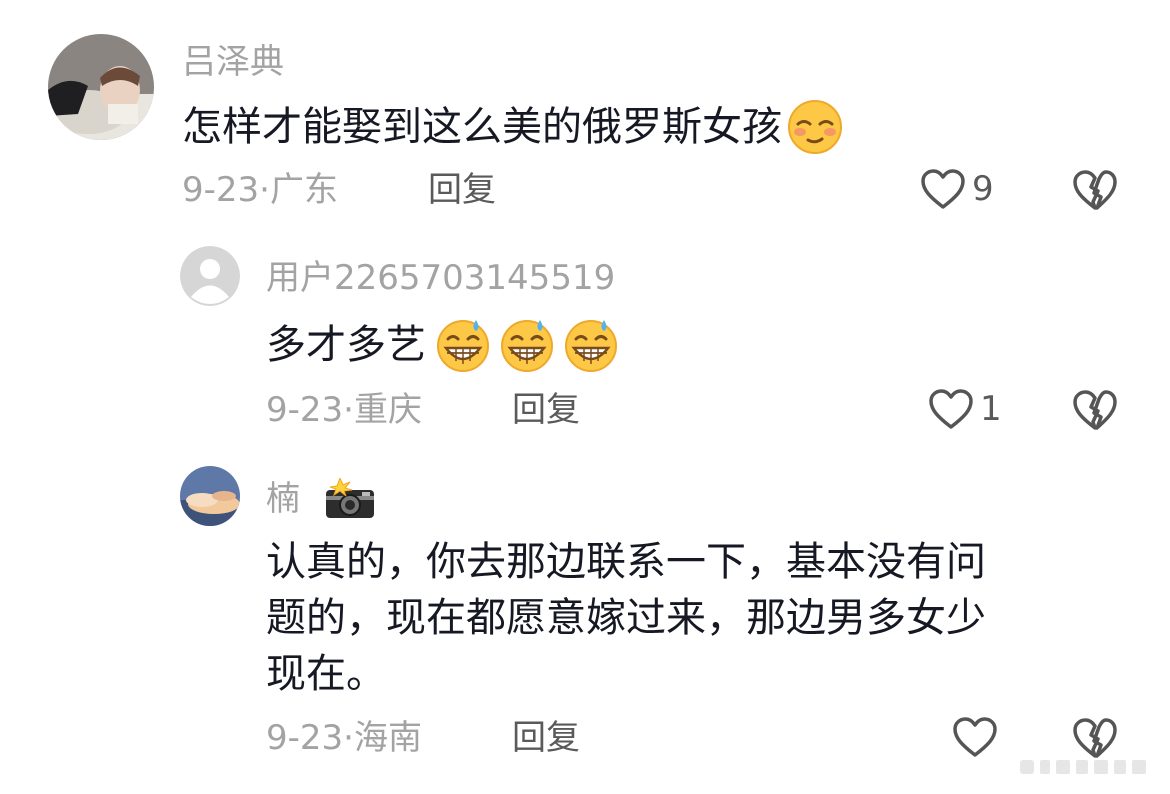  What do you see at coordinates (626, 618) in the screenshot?
I see `comment-text-line: 题的，现在都愿意嫁过来，那边男多女少` at bounding box center [626, 618].